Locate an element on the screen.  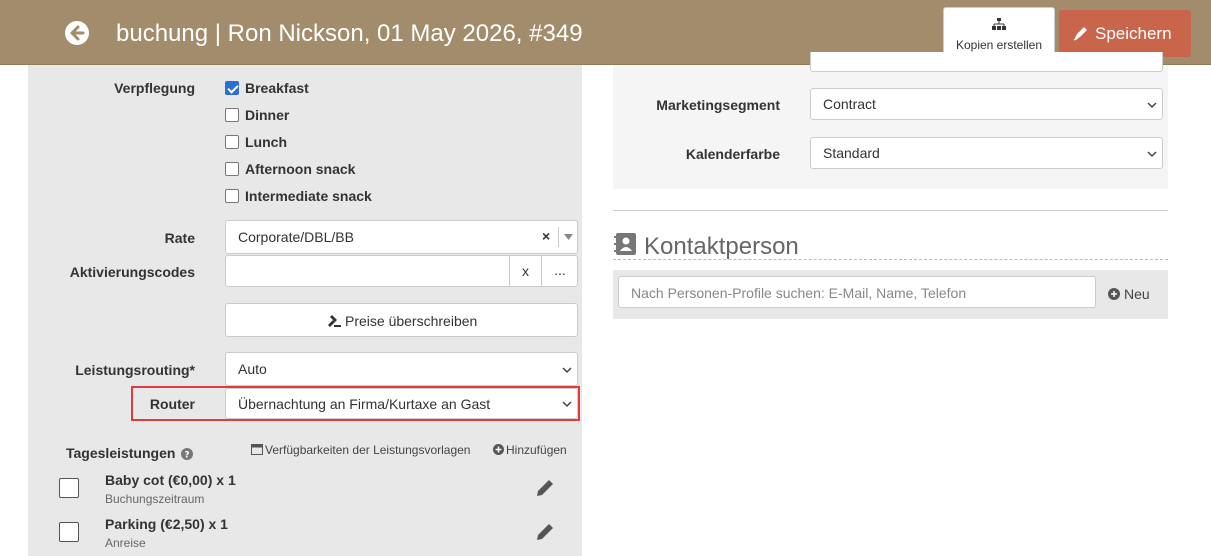
afternoon-snack-label: Afternoon snack is located at coordinates (300, 169).